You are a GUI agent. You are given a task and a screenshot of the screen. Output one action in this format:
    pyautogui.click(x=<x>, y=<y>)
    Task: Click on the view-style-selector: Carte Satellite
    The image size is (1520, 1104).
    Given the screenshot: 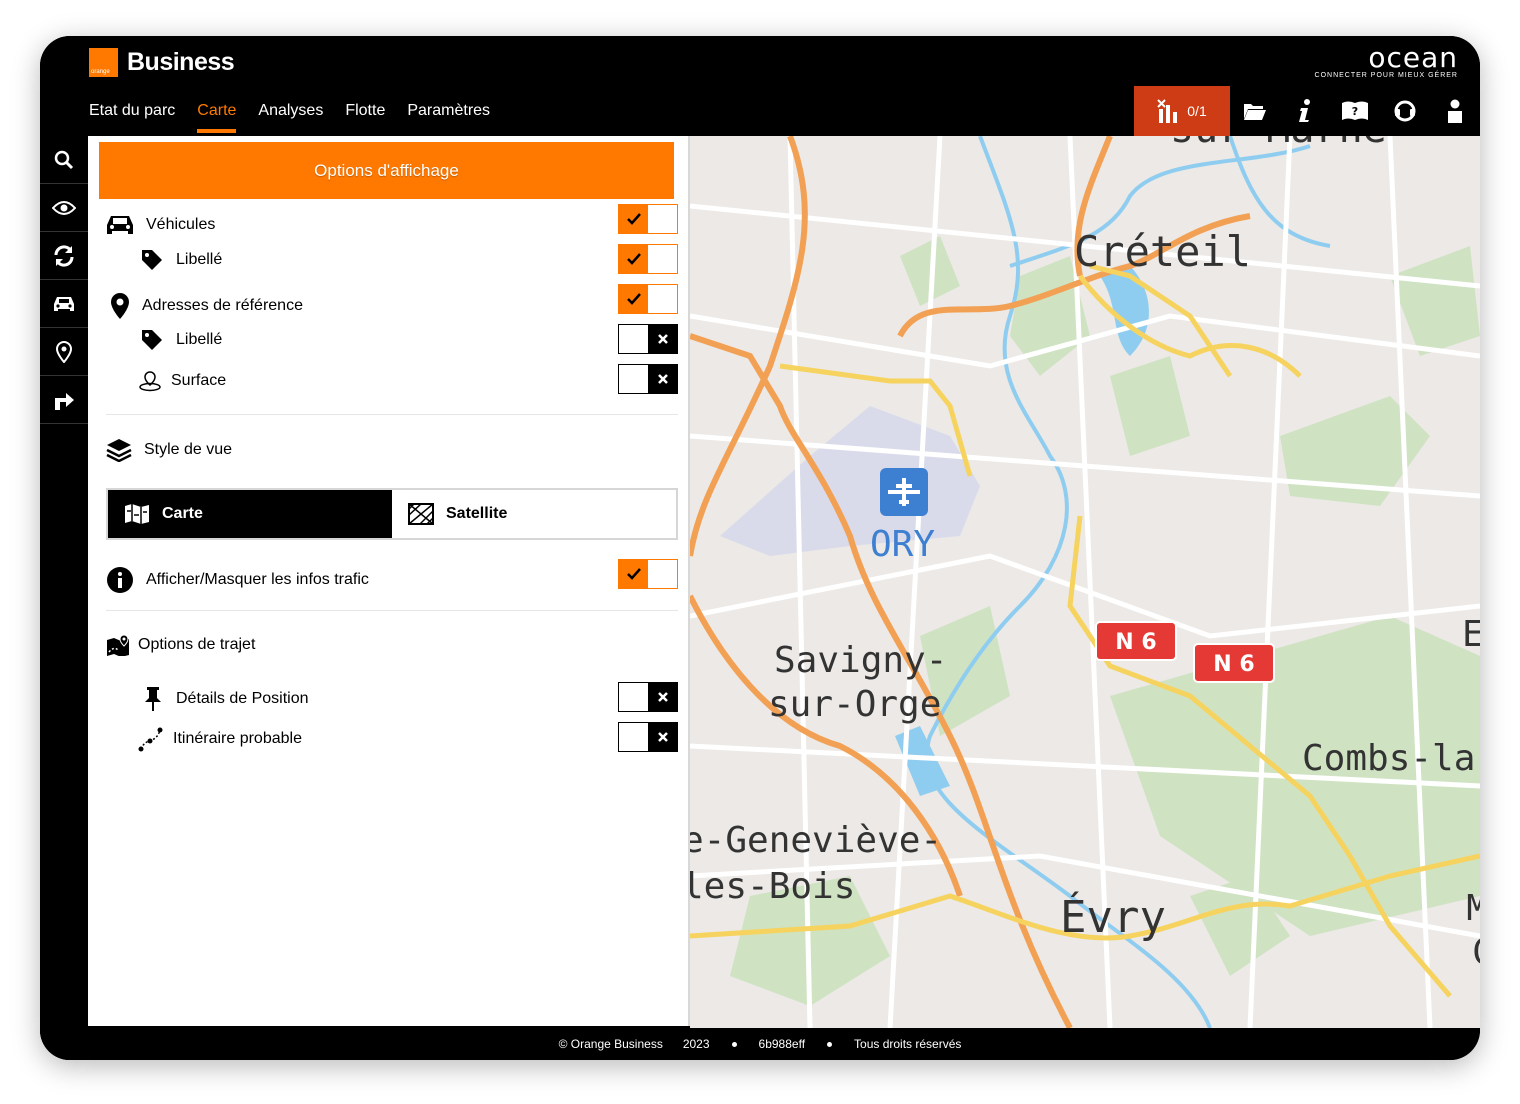 What is the action you would take?
    pyautogui.click(x=392, y=514)
    